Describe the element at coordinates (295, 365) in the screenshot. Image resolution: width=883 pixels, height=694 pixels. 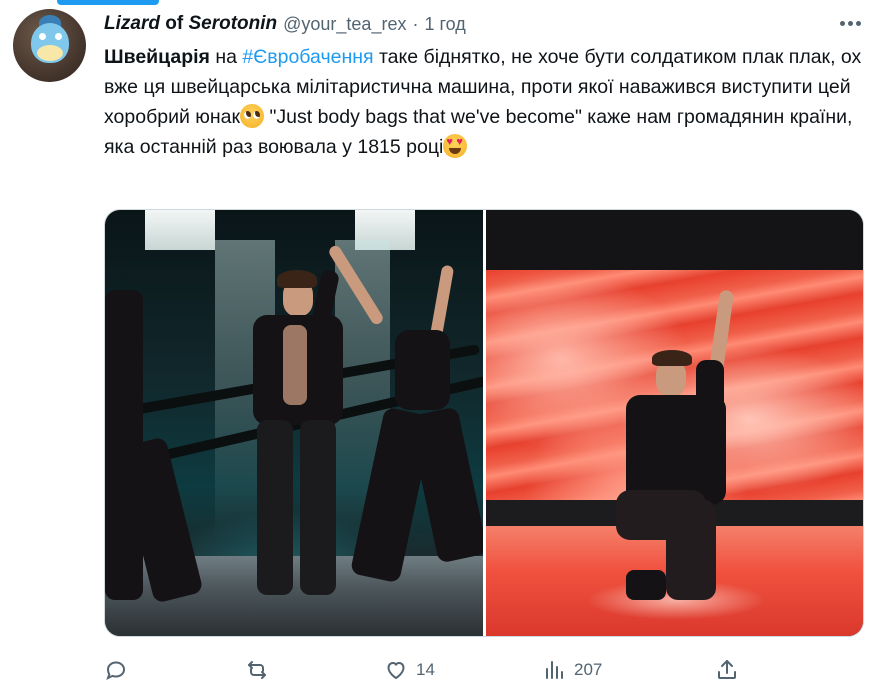
I see `singer-chest` at that location.